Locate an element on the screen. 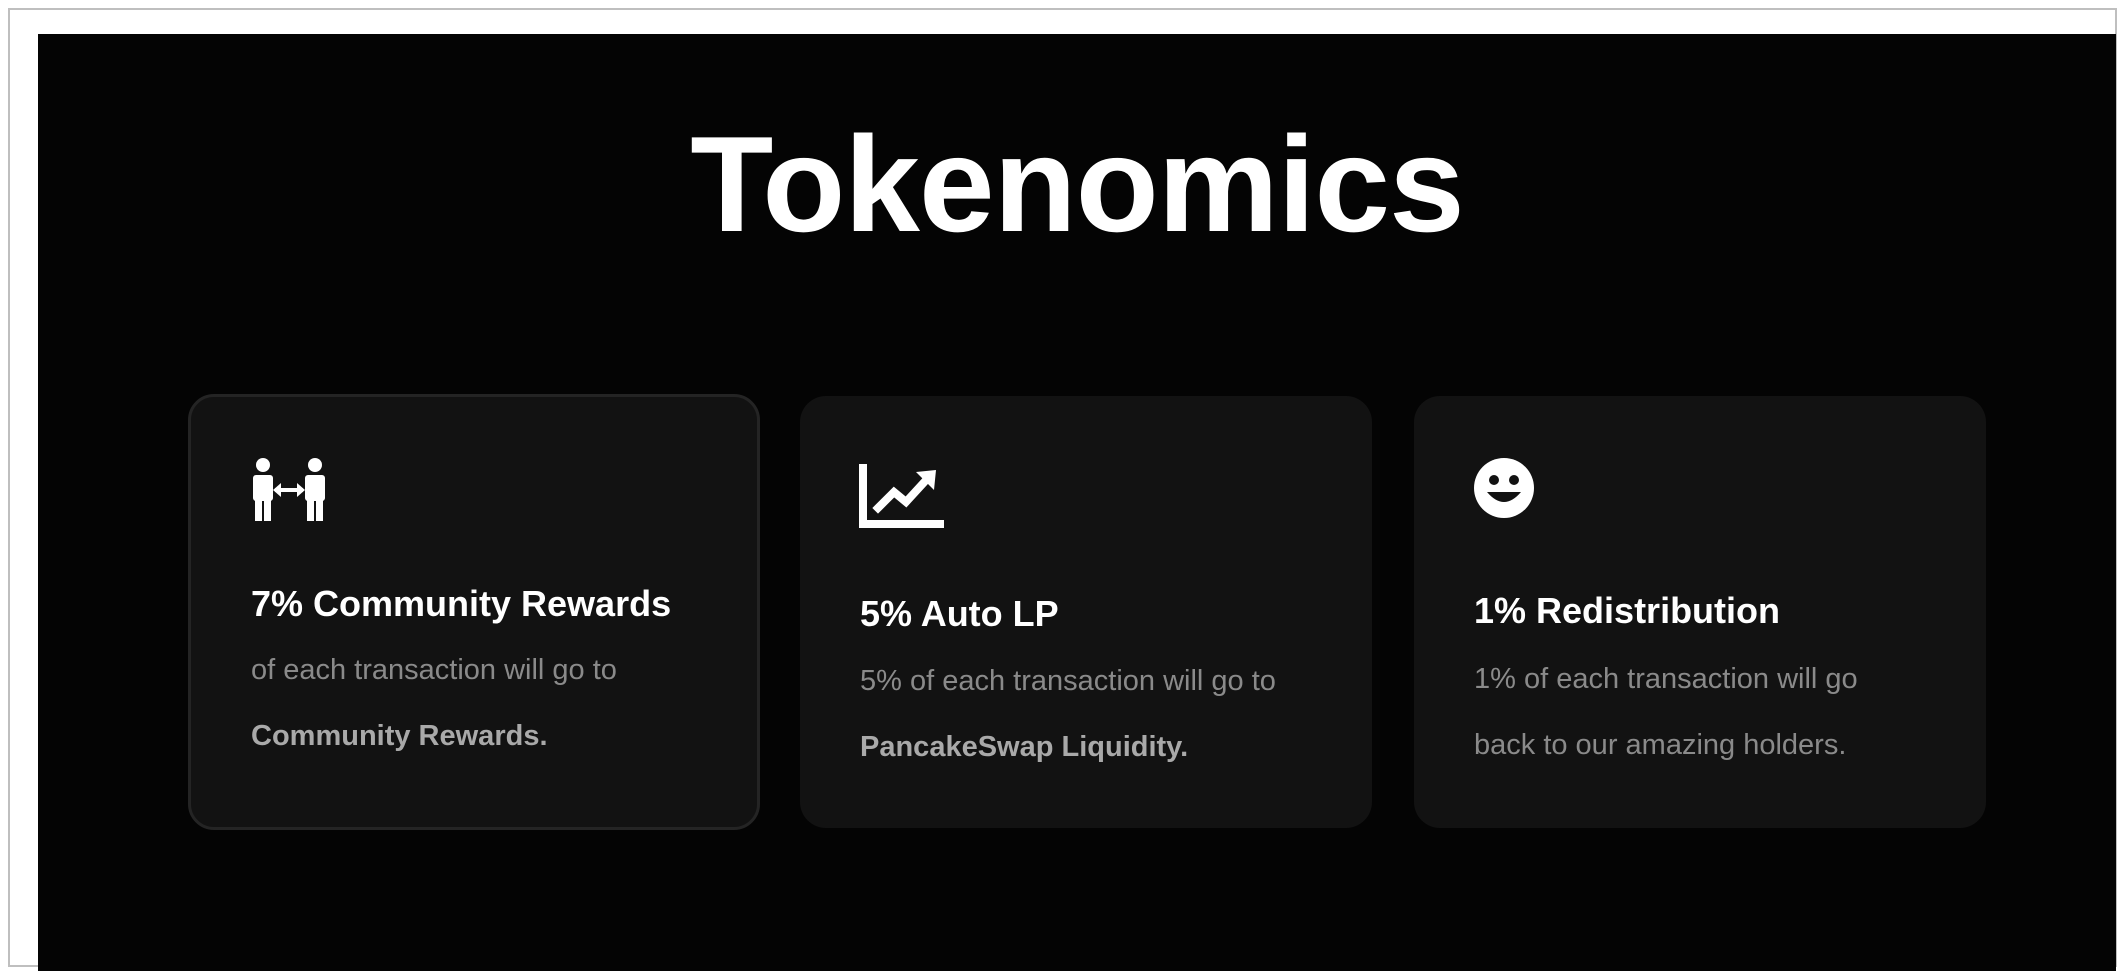 This screenshot has height=975, width=2125. description-emphasis: PancakeSwap Liquidity. is located at coordinates (1024, 747).